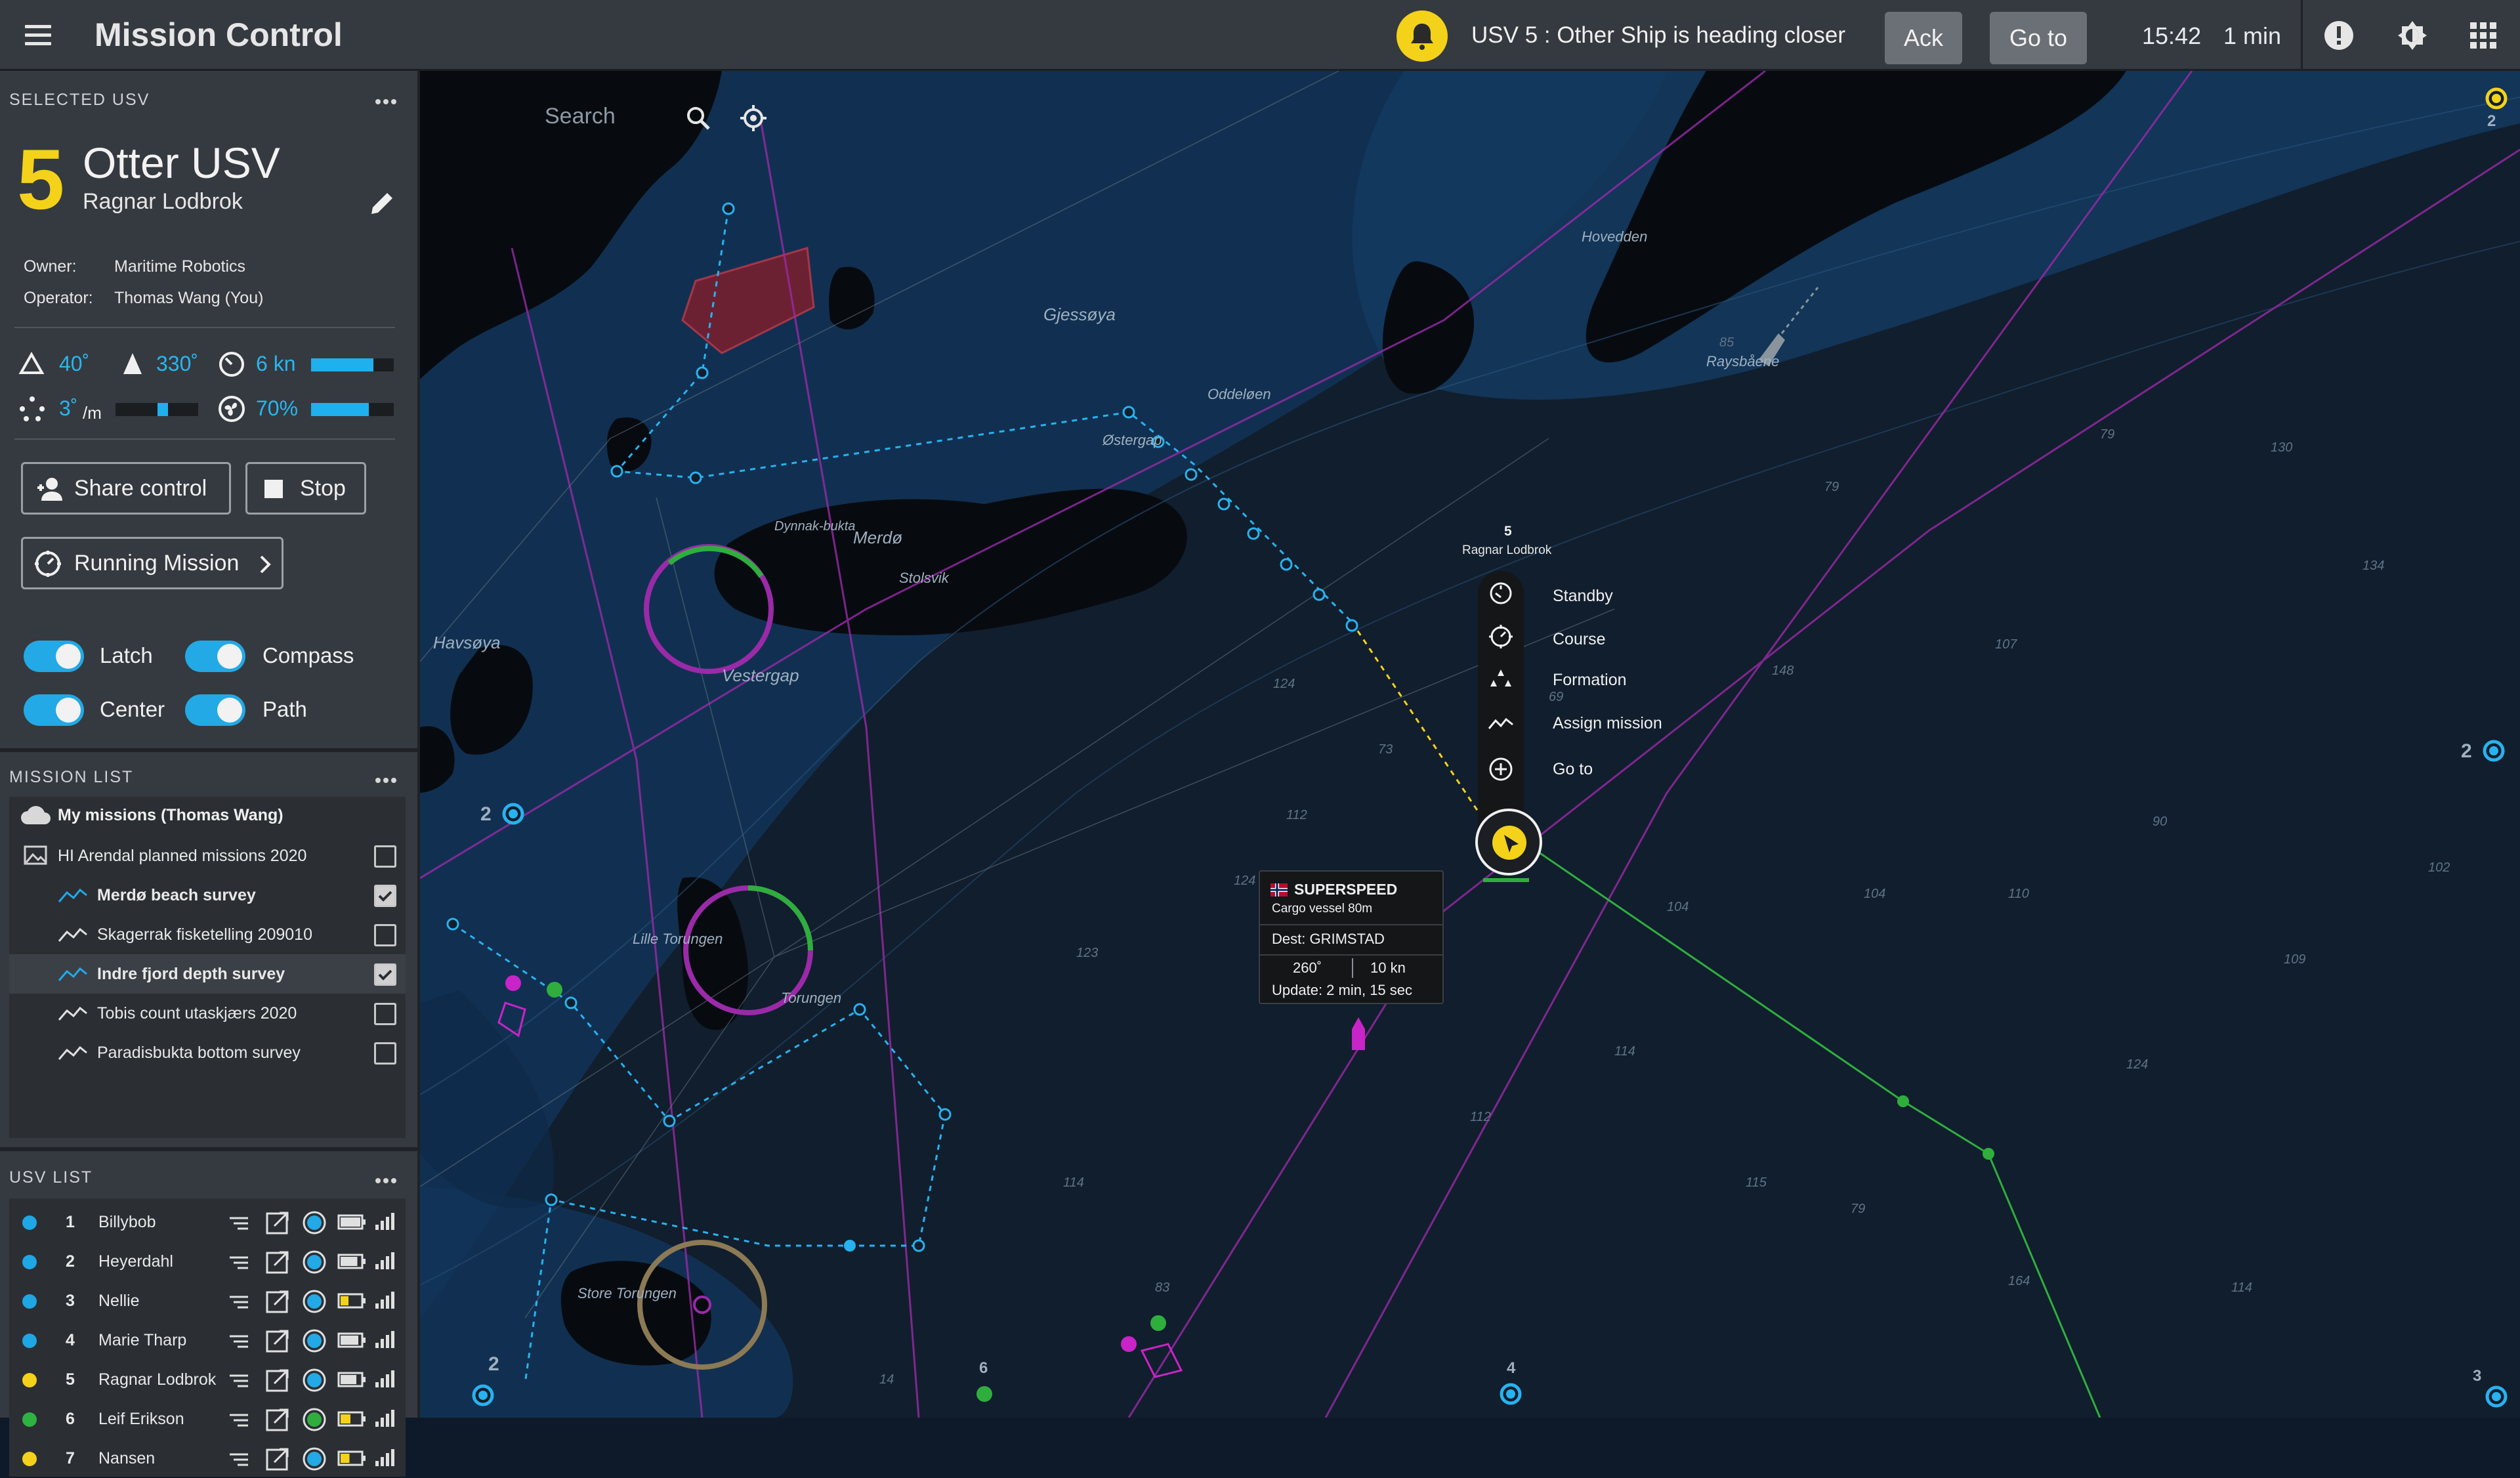 The height and width of the screenshot is (1478, 2520). What do you see at coordinates (1501, 636) in the screenshot?
I see `course-icon` at bounding box center [1501, 636].